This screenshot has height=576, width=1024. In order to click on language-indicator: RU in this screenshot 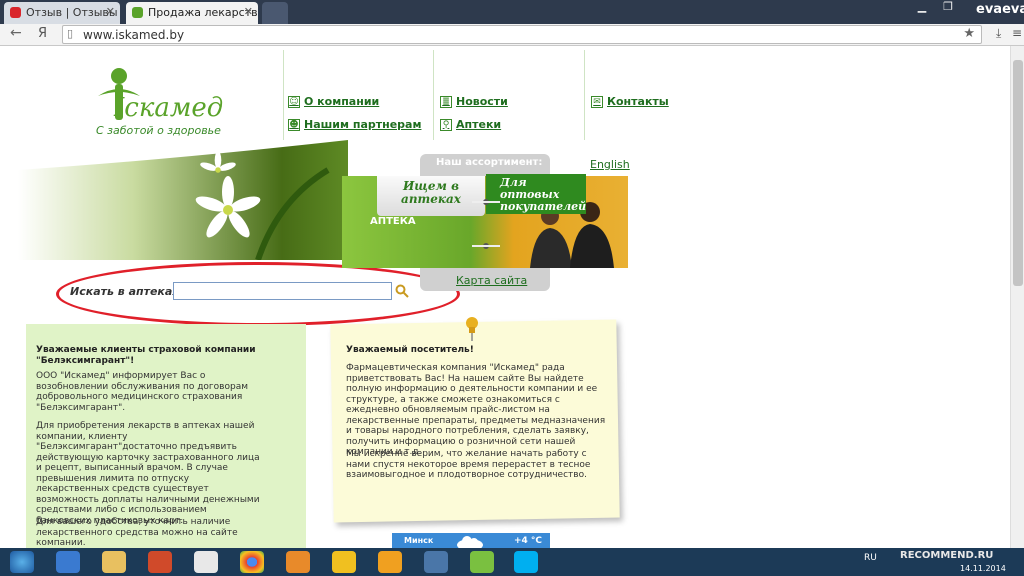, I will do `click(870, 558)`.